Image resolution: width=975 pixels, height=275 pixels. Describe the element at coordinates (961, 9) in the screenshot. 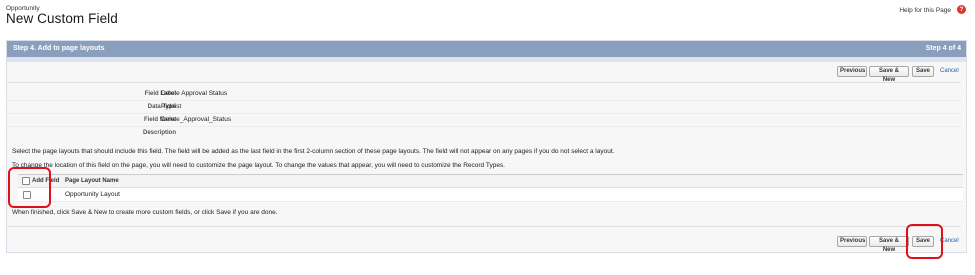

I see `help-icon: ?` at that location.